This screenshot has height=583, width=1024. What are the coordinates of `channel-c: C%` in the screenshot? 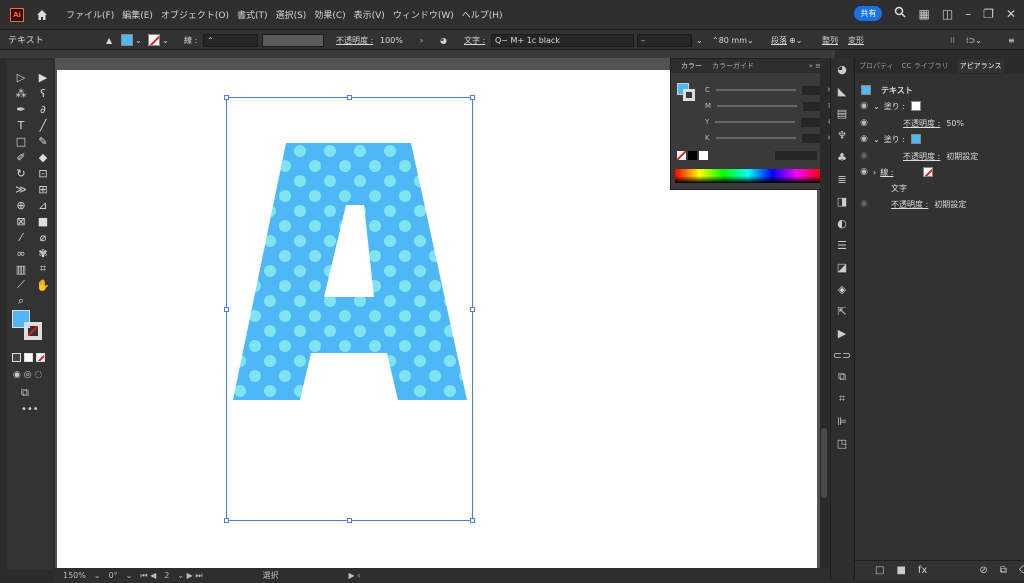 It's located at (769, 90).